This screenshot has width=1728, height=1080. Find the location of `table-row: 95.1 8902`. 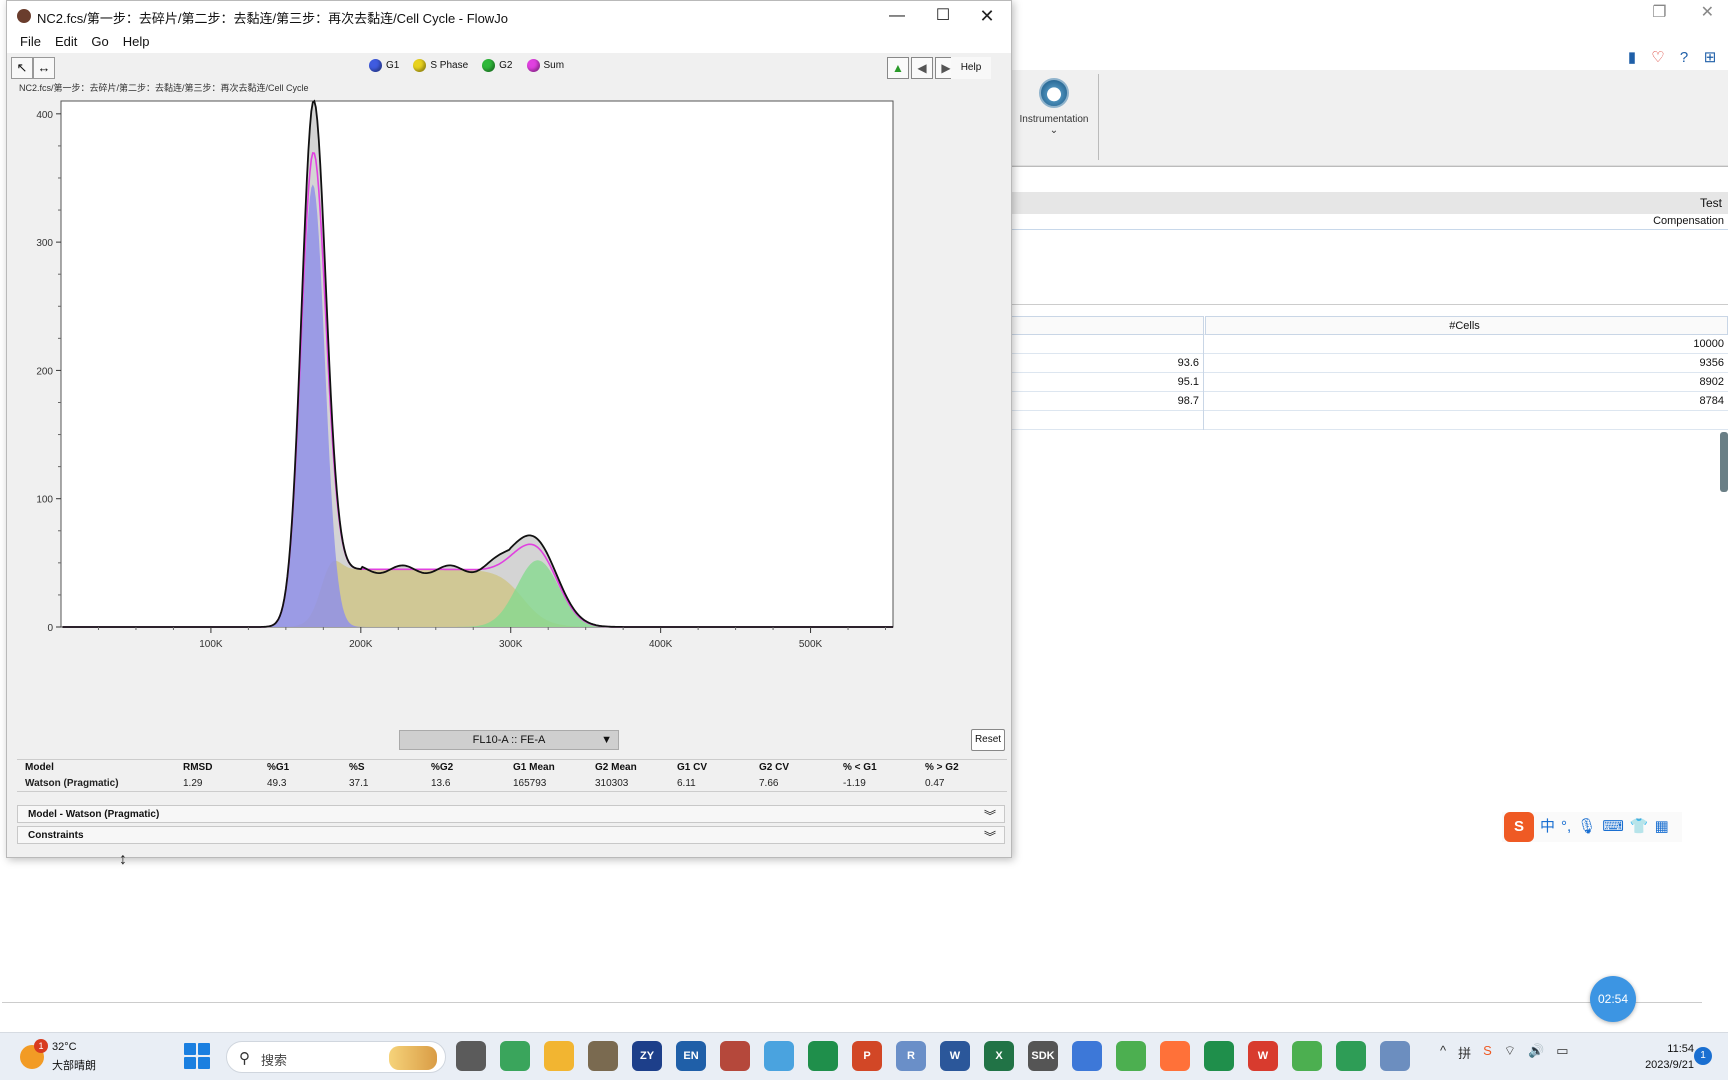

table-row: 95.1 8902 is located at coordinates (1369, 382).